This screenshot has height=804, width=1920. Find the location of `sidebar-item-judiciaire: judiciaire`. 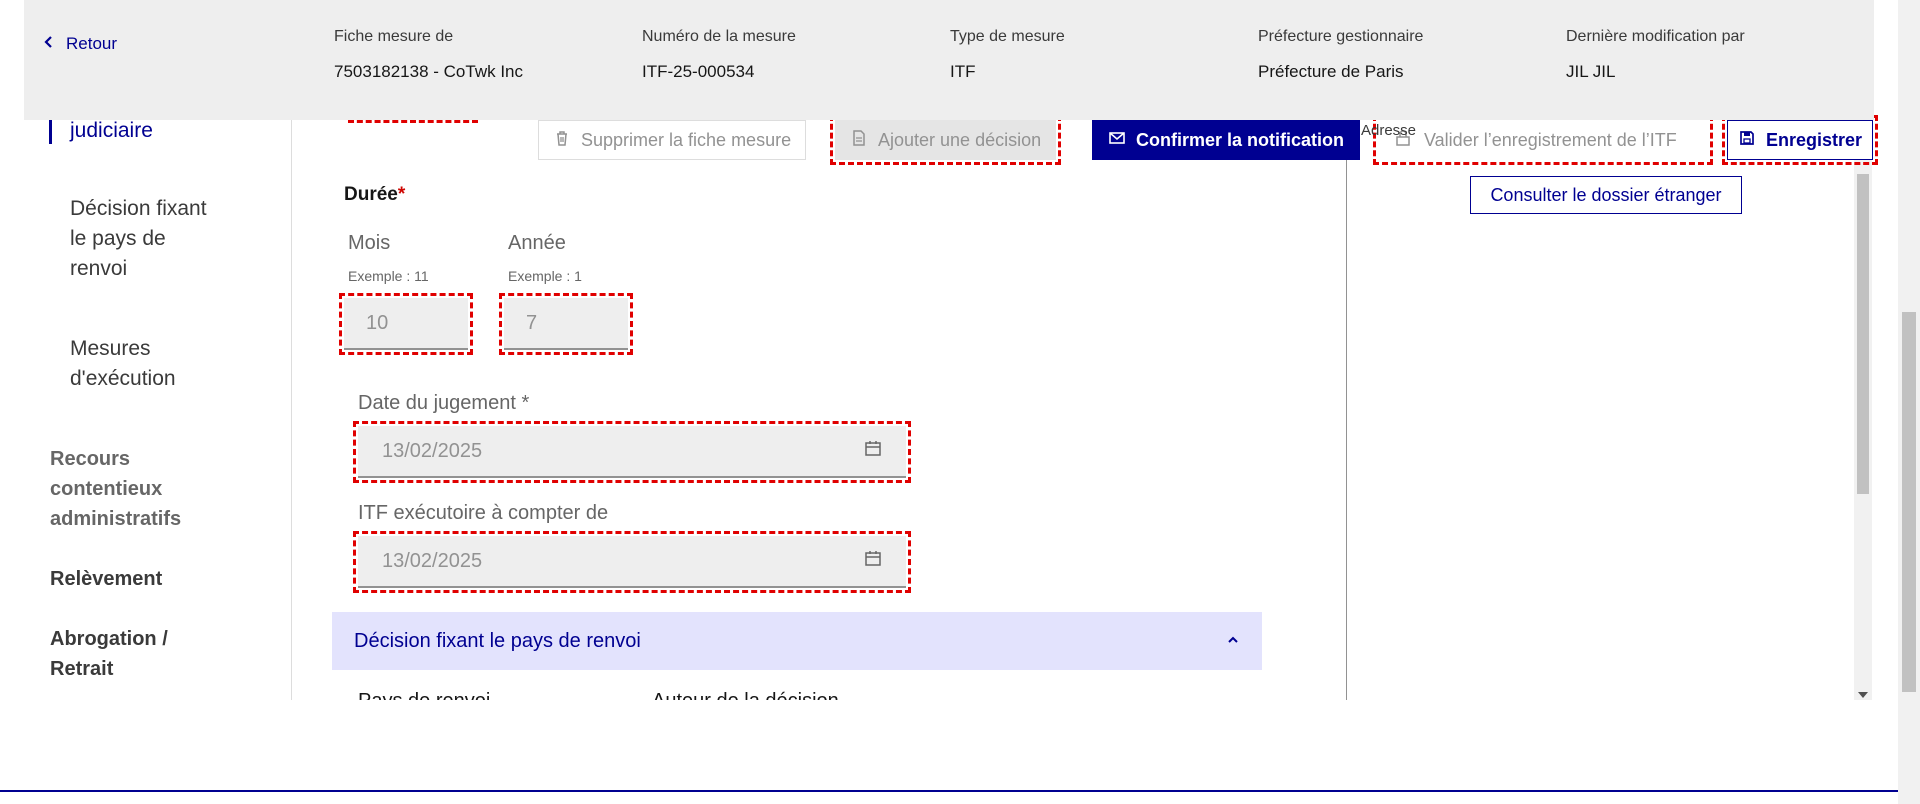

sidebar-item-judiciaire: judiciaire is located at coordinates (111, 133).